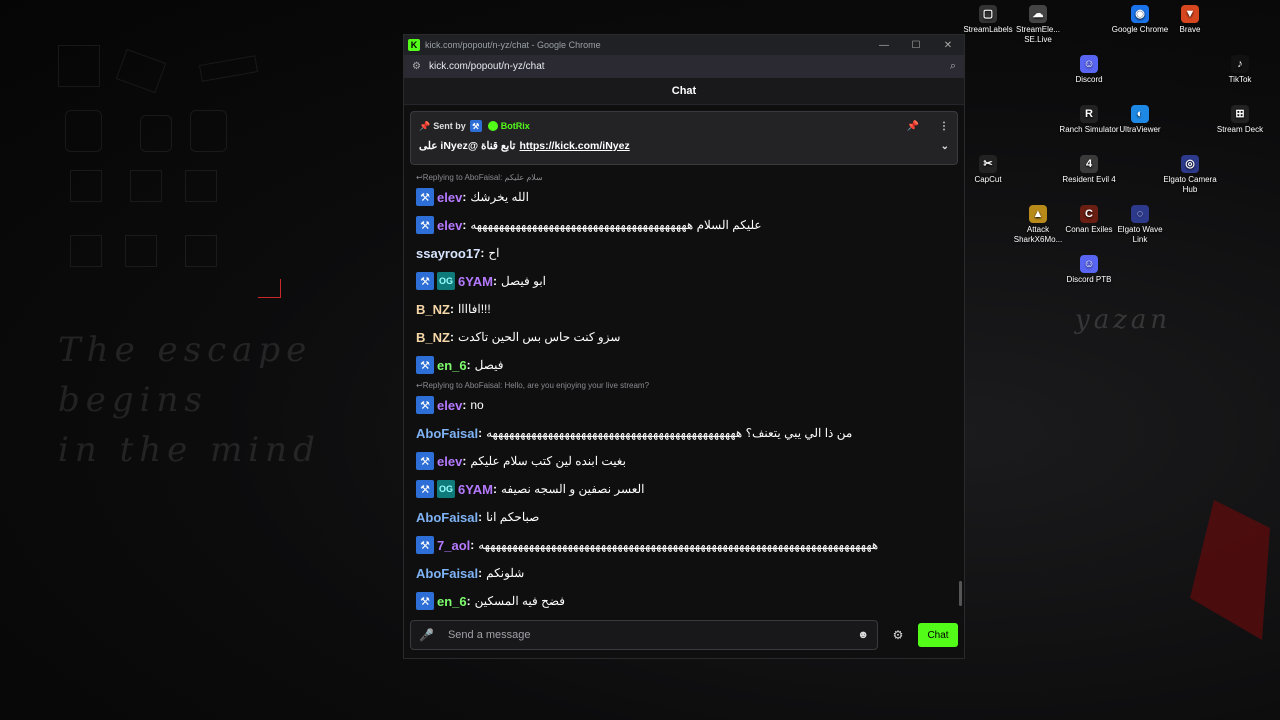 This screenshot has width=1280, height=720. What do you see at coordinates (863, 635) in the screenshot?
I see `emoji-icon: ☻` at bounding box center [863, 635].